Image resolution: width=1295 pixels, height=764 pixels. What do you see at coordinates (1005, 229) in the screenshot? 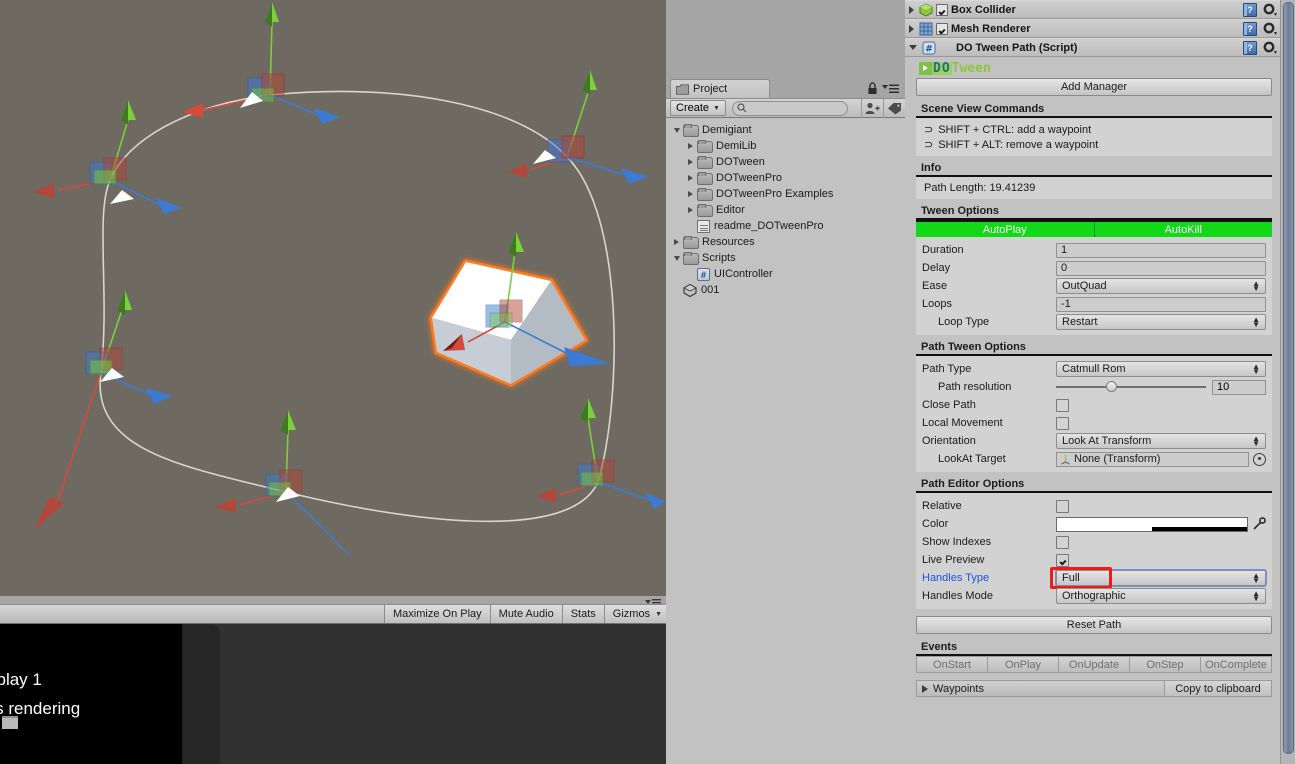
I see `autoplay-toggle: AutoPlay` at bounding box center [1005, 229].